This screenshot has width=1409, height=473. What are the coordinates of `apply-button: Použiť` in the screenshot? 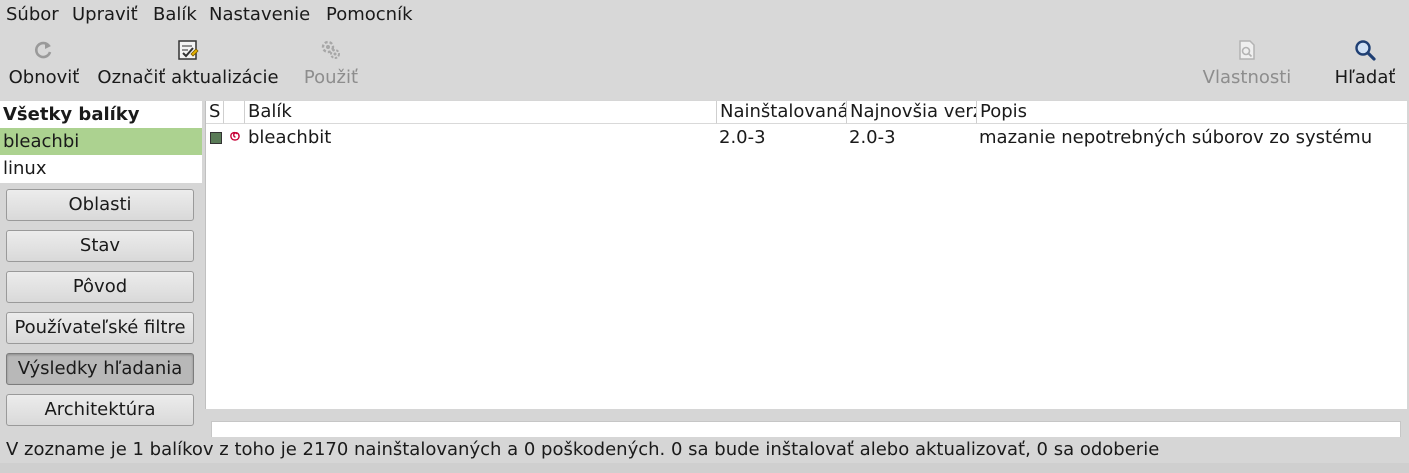 It's located at (331, 64).